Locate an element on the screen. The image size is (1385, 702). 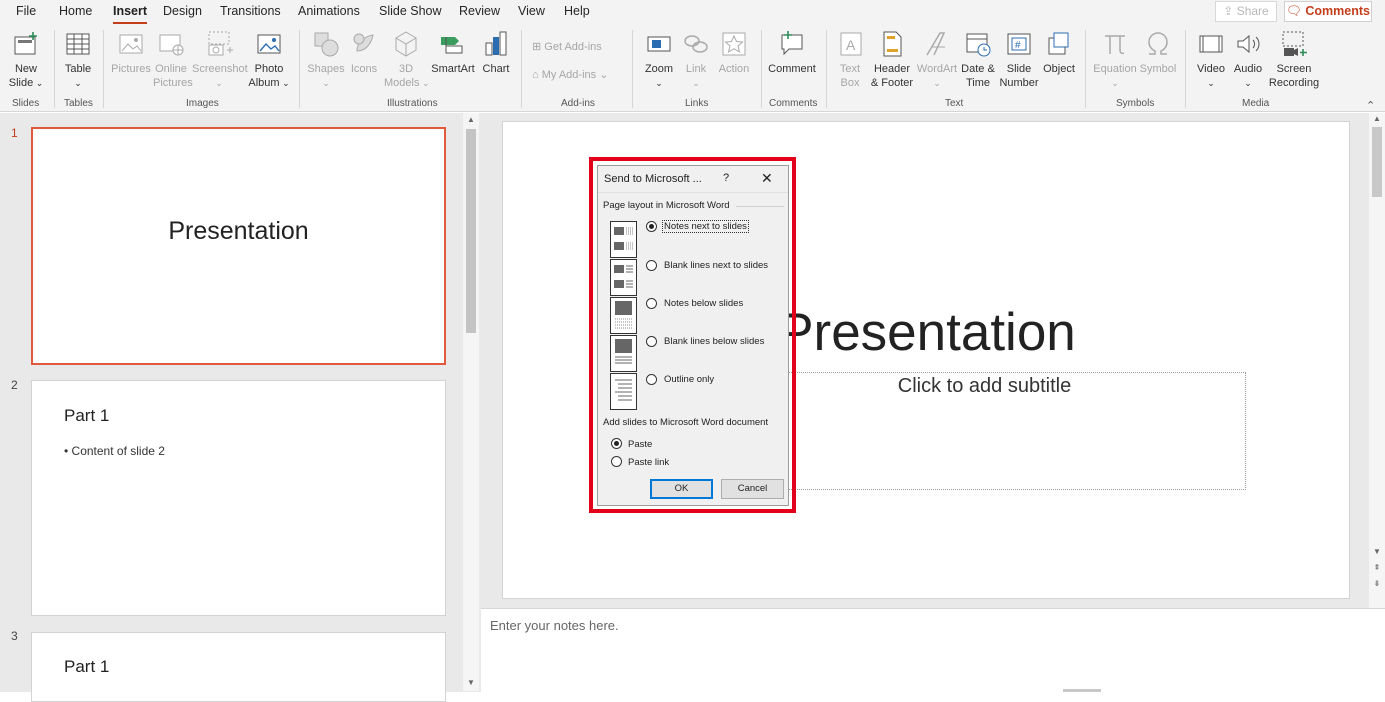
get-addins-label: Get Add-ins is located at coordinates (573, 47).